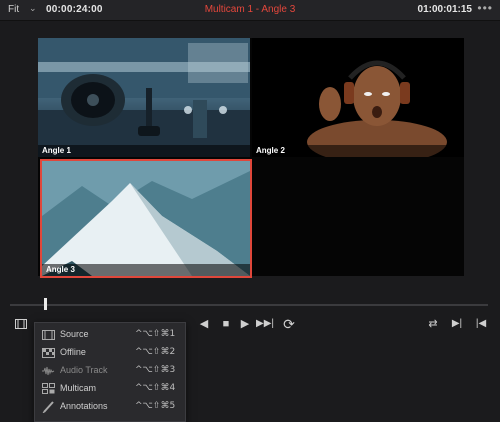 This screenshot has width=500, height=422. What do you see at coordinates (155, 370) in the screenshot?
I see `menu-item-shortcut: ^⌥⇧⌘3` at bounding box center [155, 370].